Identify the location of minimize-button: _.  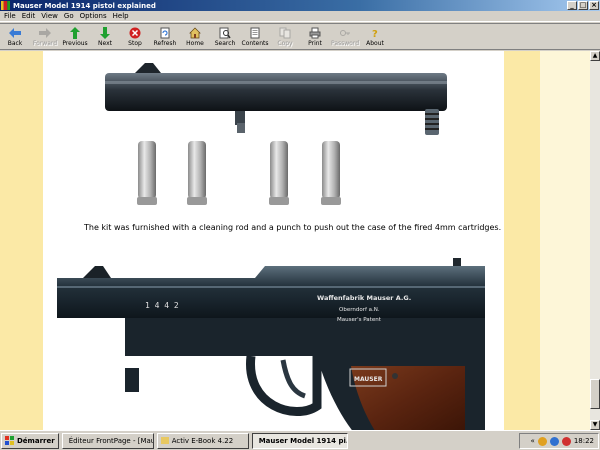
(572, 5).